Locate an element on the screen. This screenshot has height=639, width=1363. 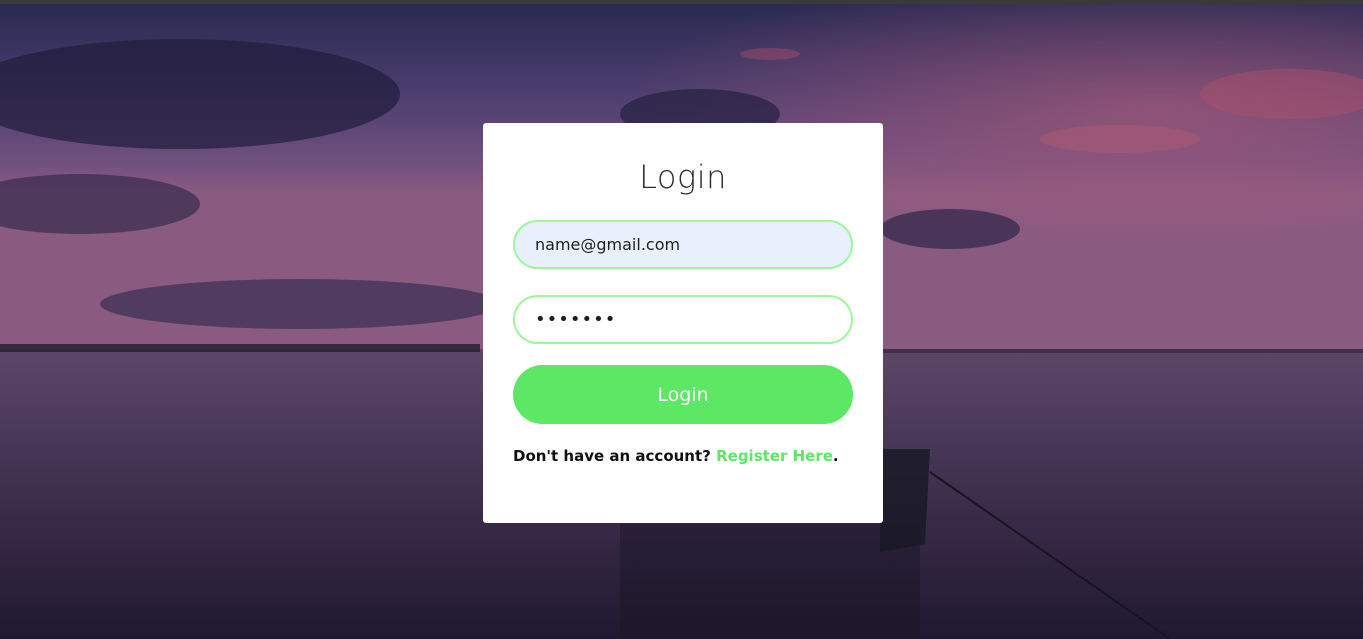
register-prompt-suffix: . is located at coordinates (835, 456).